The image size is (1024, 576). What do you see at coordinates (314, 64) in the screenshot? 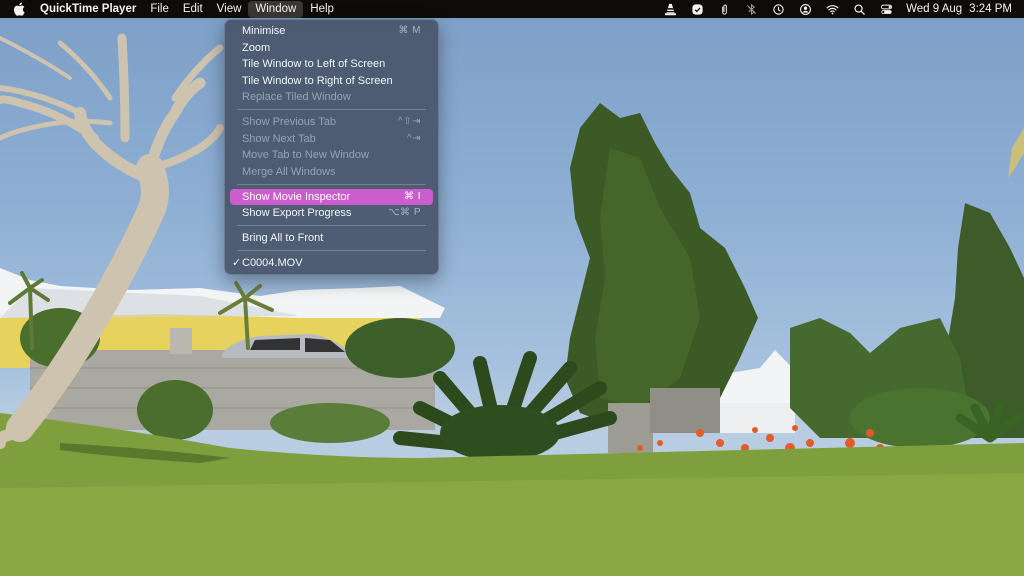
I see `menu-item-label: Tile Window to Left of Screen` at bounding box center [314, 64].